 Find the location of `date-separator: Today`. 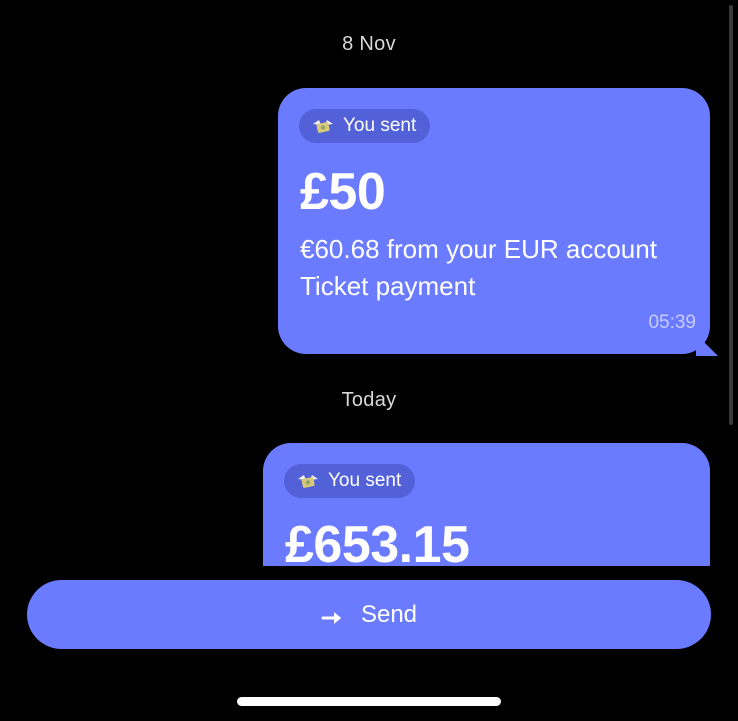

date-separator: Today is located at coordinates (369, 400).